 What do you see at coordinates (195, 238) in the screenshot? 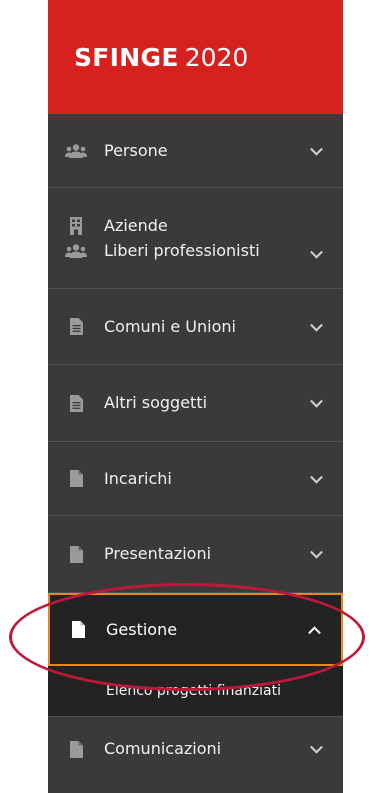
I see `menu-item-aziende: Aziende Liberi professionisti` at bounding box center [195, 238].